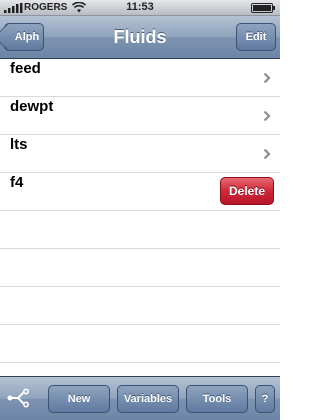 Image resolution: width=320 pixels, height=420 pixels. I want to click on new-button: New, so click(79, 399).